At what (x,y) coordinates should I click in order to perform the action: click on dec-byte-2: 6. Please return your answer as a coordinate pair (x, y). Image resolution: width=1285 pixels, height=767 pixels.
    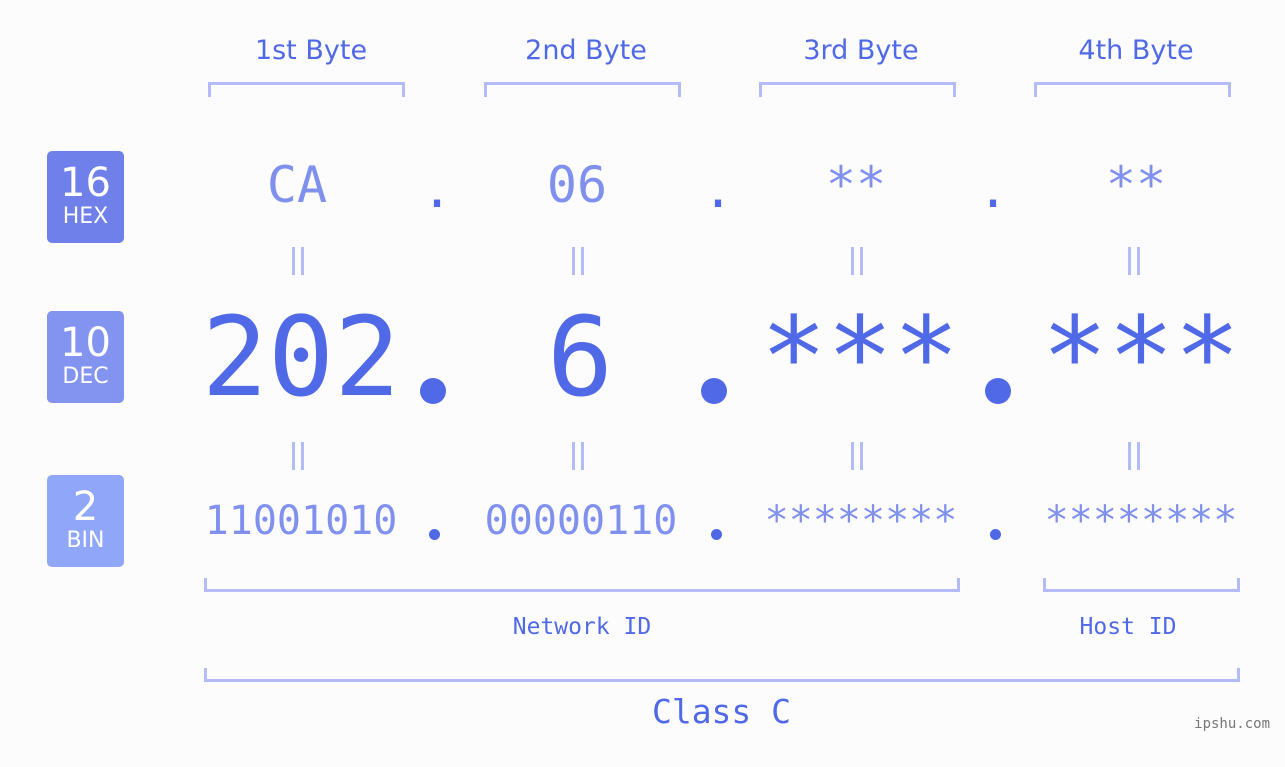
    Looking at the image, I should click on (580, 357).